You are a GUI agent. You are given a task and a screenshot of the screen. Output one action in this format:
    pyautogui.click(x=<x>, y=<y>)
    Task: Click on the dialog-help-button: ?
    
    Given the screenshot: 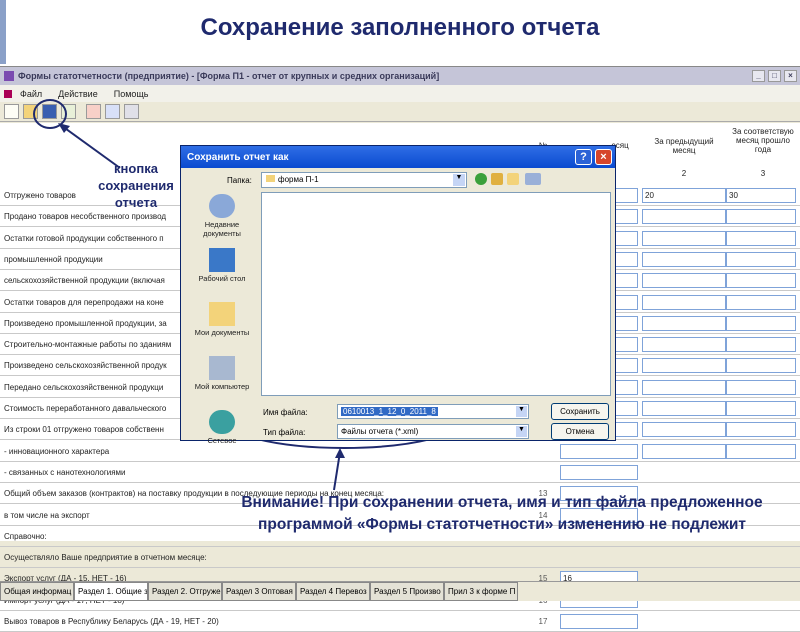 What is the action you would take?
    pyautogui.click(x=583, y=157)
    